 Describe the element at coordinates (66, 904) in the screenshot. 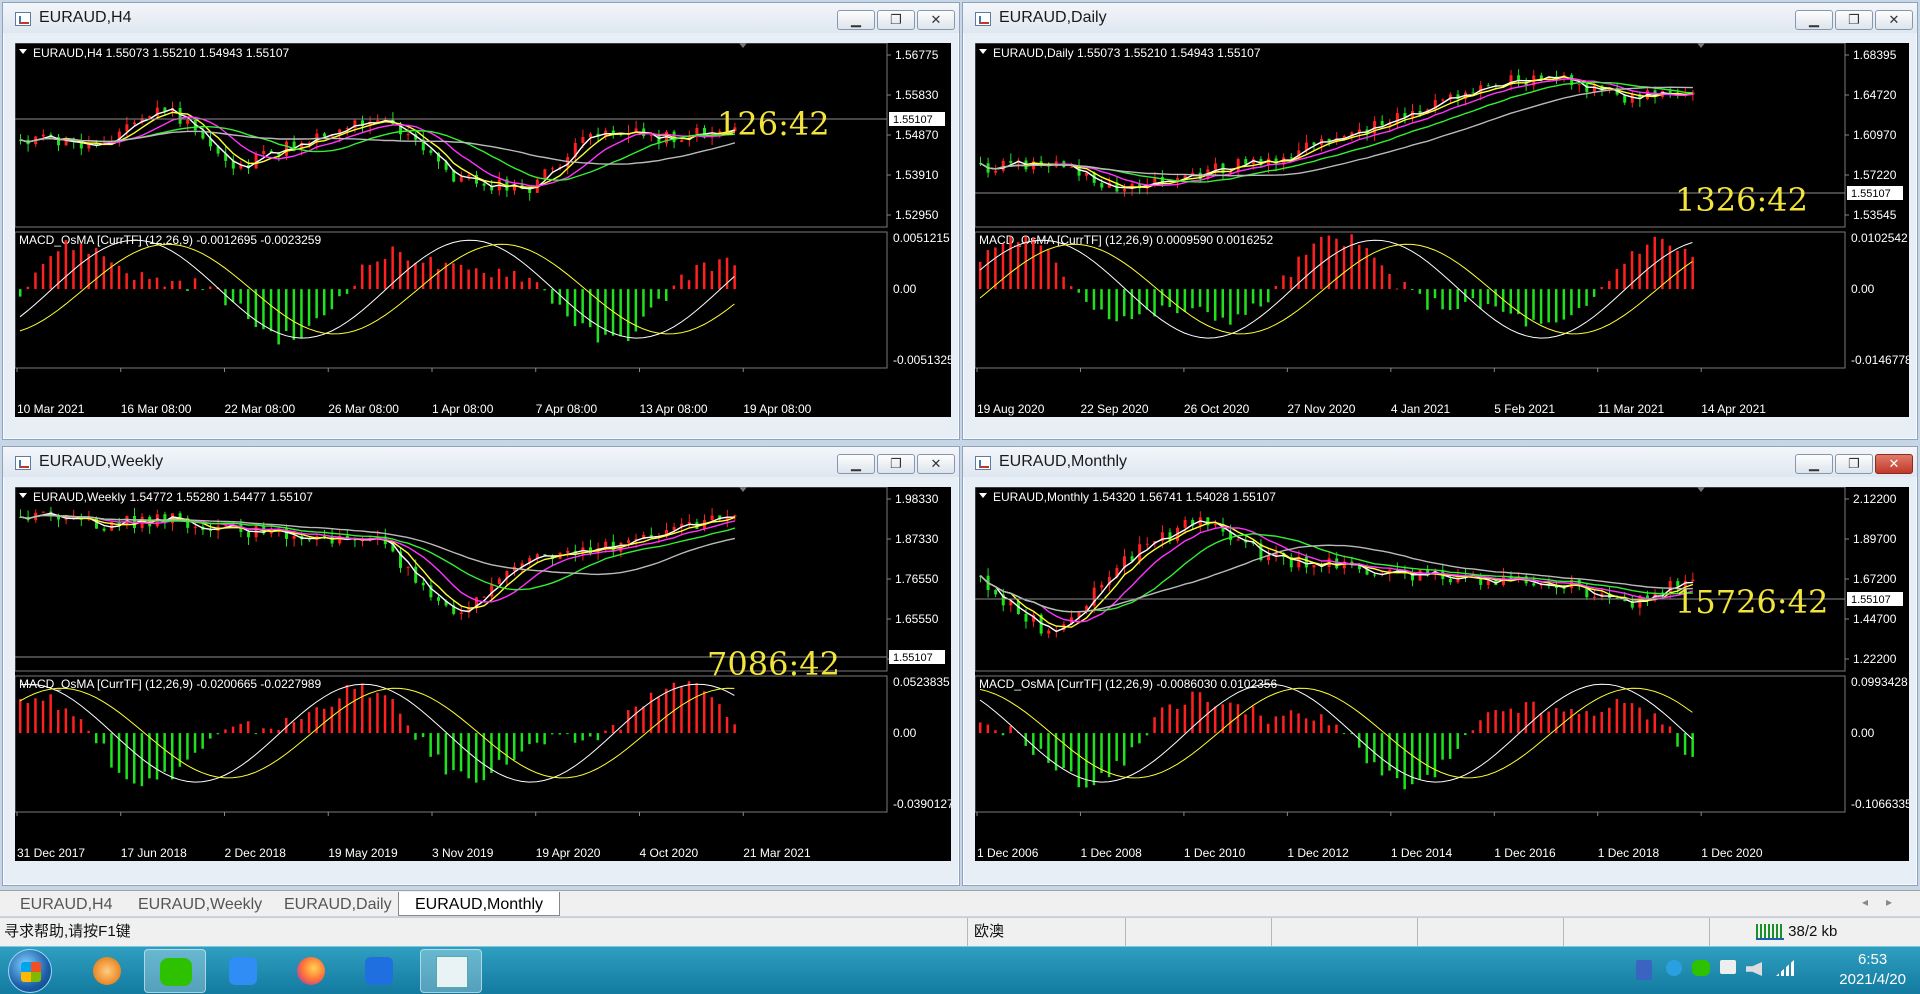

I see `tab-euraud-h4: EURAUD,H4` at that location.